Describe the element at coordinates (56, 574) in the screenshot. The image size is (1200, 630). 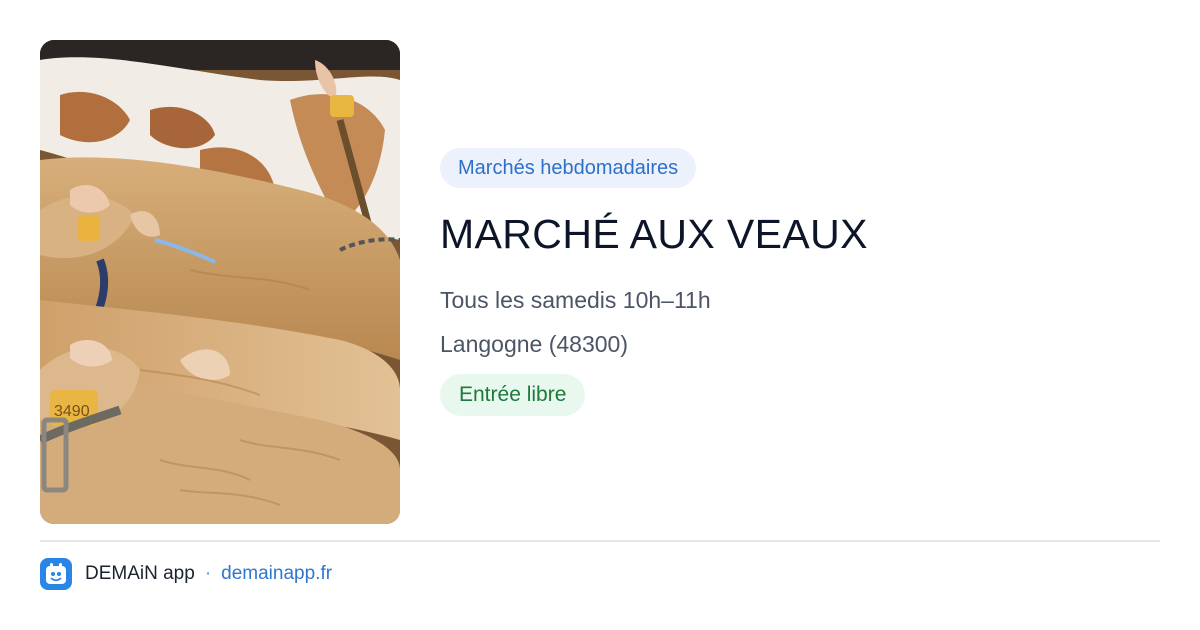
I see `demain-app-logo-icon` at that location.